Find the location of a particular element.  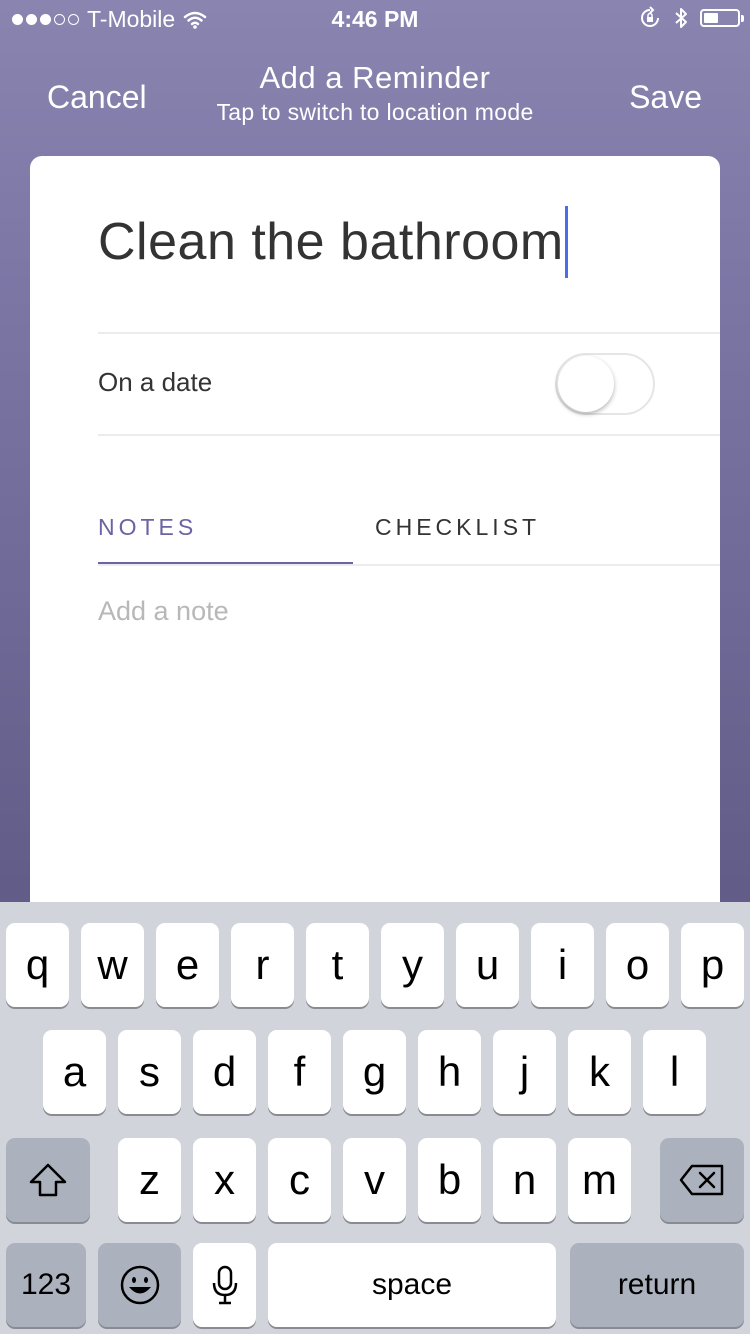

key-j: j is located at coordinates (524, 1072).